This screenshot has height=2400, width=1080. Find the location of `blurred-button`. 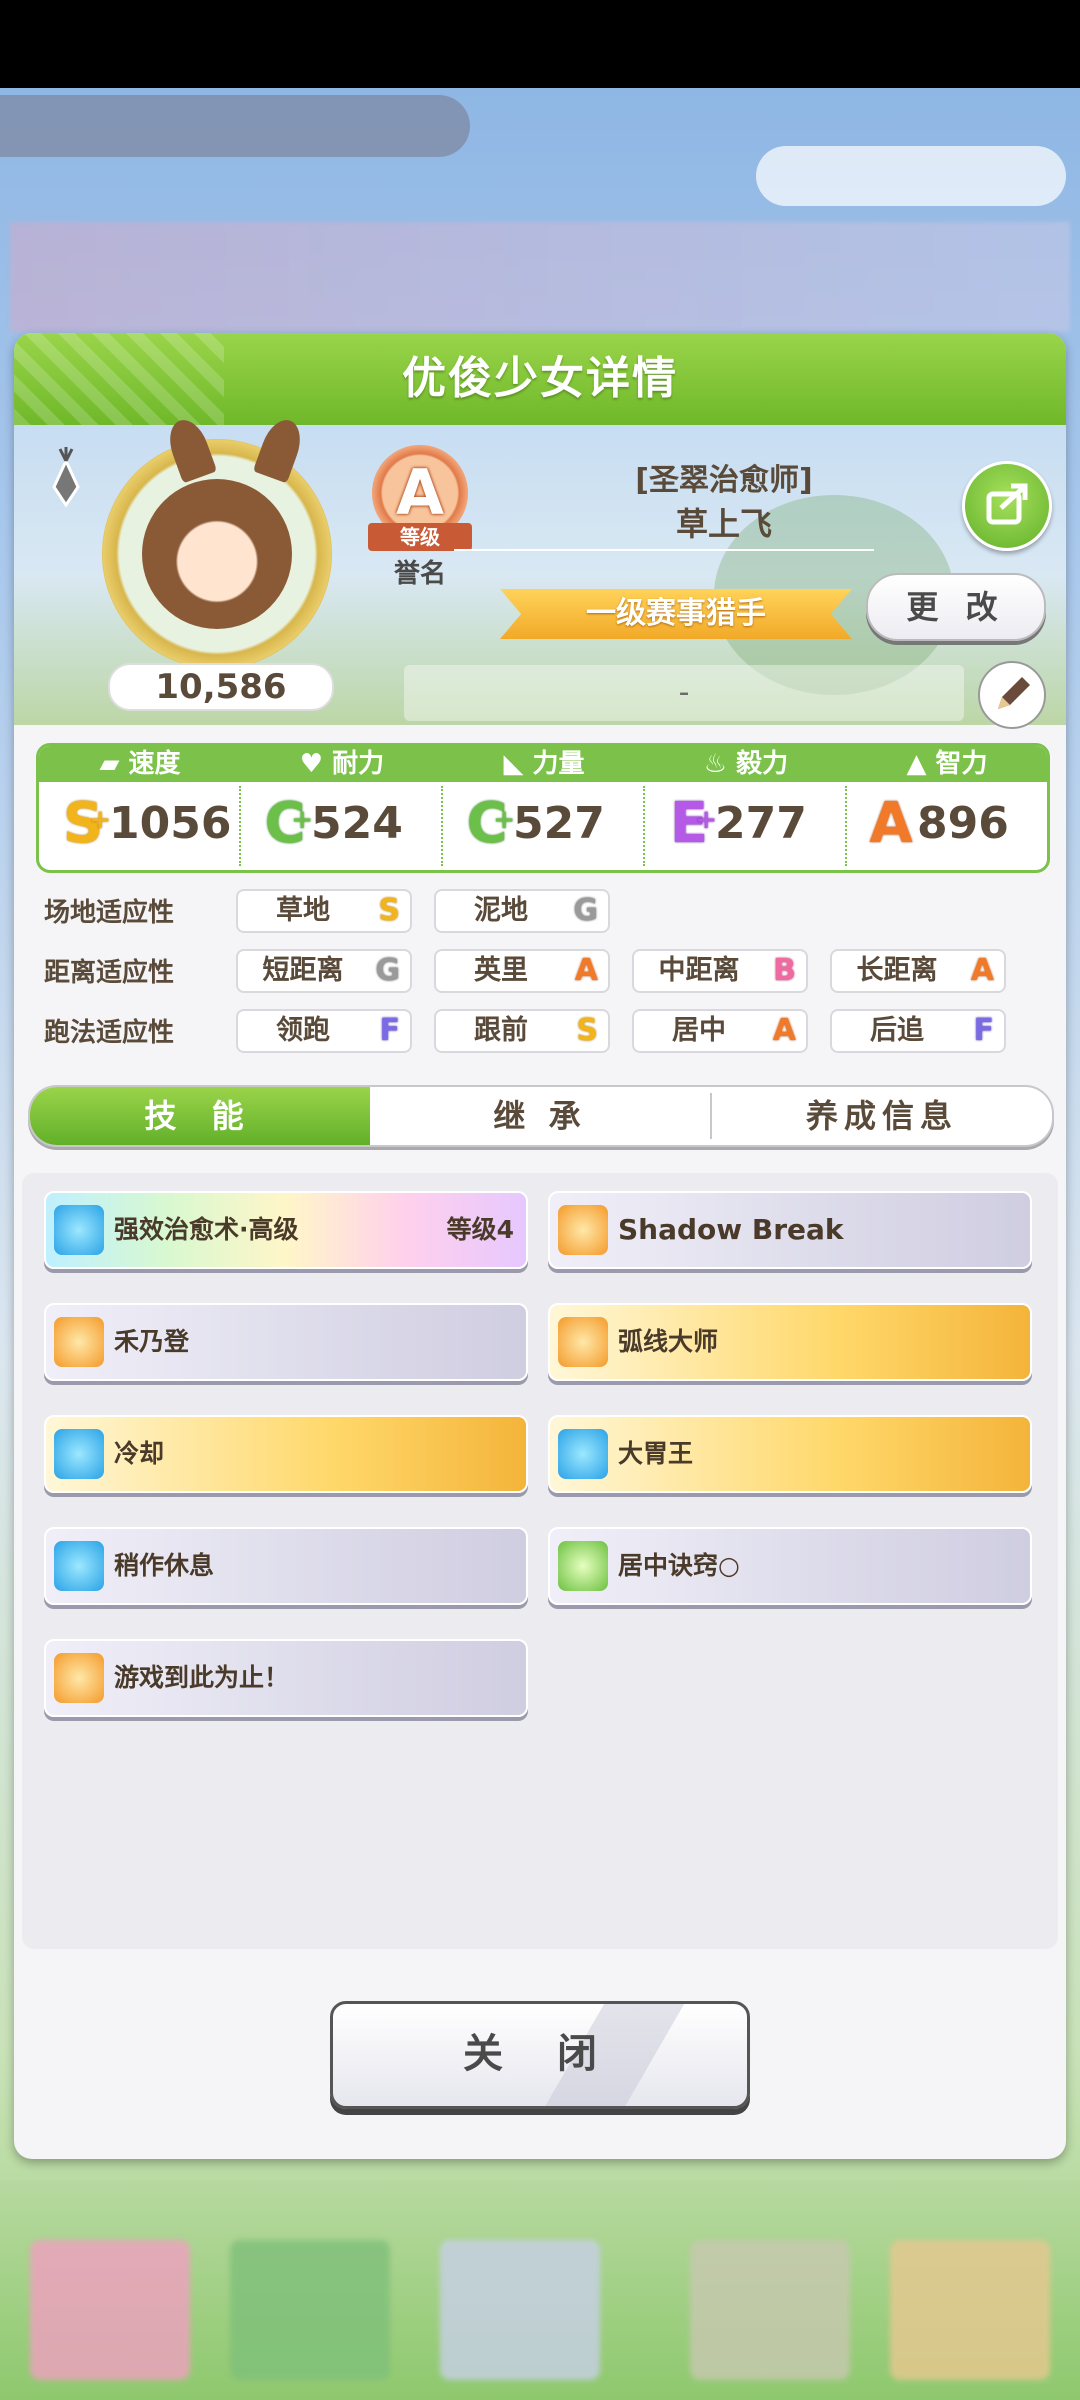

blurred-button is located at coordinates (911, 176).